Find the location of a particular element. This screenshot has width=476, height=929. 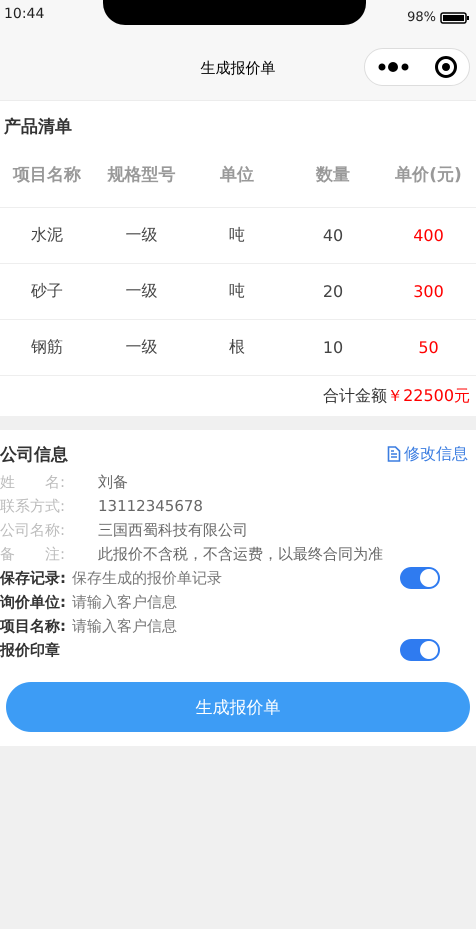

more-icon is located at coordinates (393, 67).